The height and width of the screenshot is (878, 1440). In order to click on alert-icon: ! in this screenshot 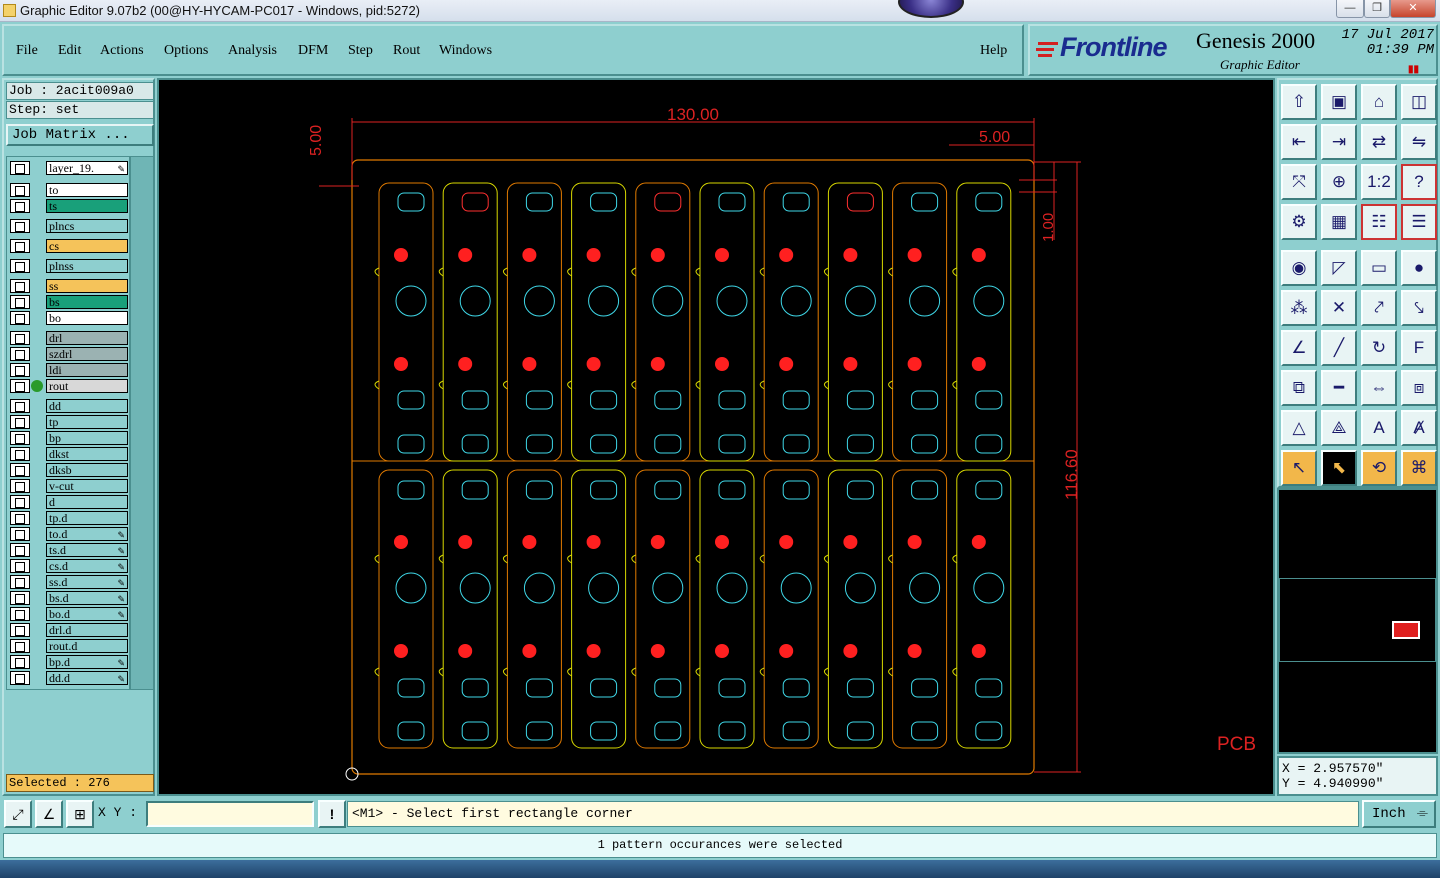, I will do `click(332, 814)`.